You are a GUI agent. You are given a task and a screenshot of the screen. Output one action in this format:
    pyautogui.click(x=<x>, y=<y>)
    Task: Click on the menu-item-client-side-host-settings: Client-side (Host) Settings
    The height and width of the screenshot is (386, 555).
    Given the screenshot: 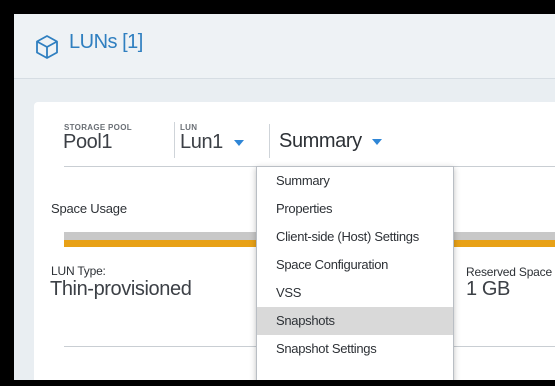 What is the action you would take?
    pyautogui.click(x=355, y=237)
    